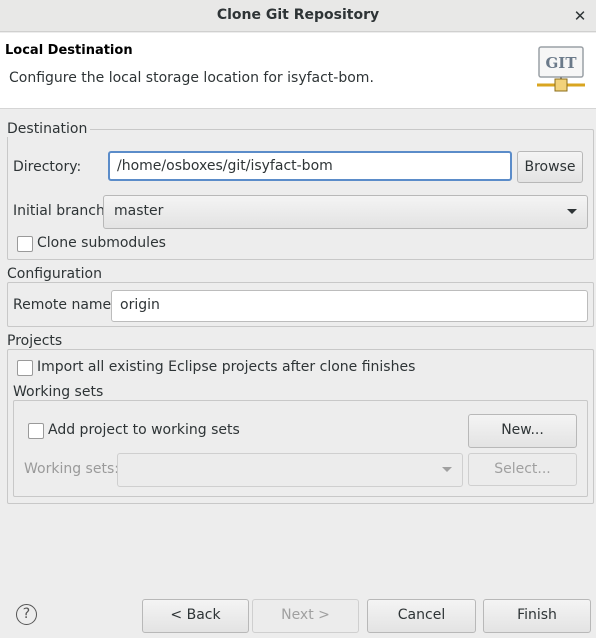 This screenshot has width=596, height=638. What do you see at coordinates (60, 392) in the screenshot?
I see `working-sets-group-label: Working sets` at bounding box center [60, 392].